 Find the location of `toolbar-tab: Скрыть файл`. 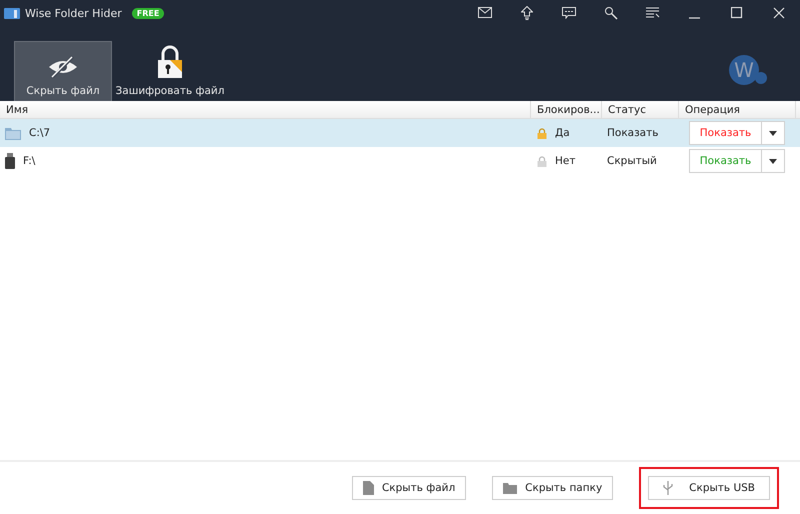

toolbar-tab: Скрыть файл is located at coordinates (63, 71).